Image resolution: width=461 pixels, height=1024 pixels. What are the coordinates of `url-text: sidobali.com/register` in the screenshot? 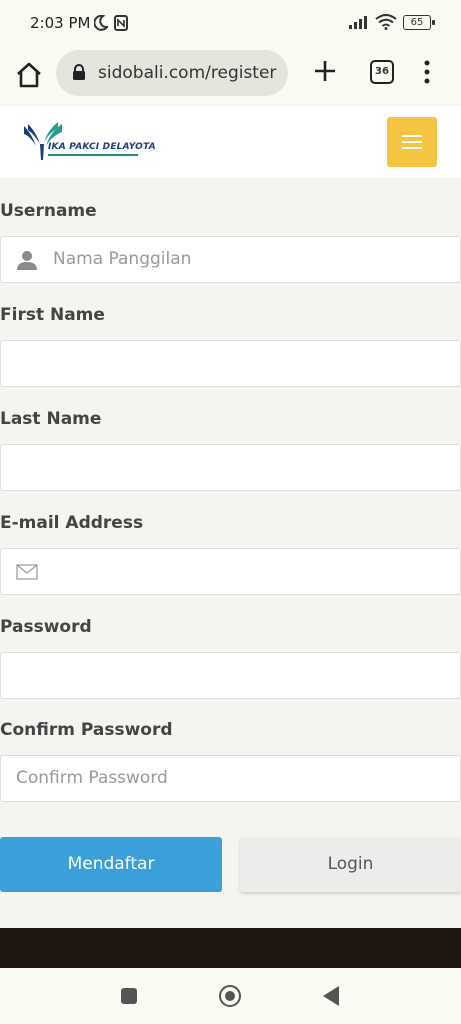 It's located at (187, 73).